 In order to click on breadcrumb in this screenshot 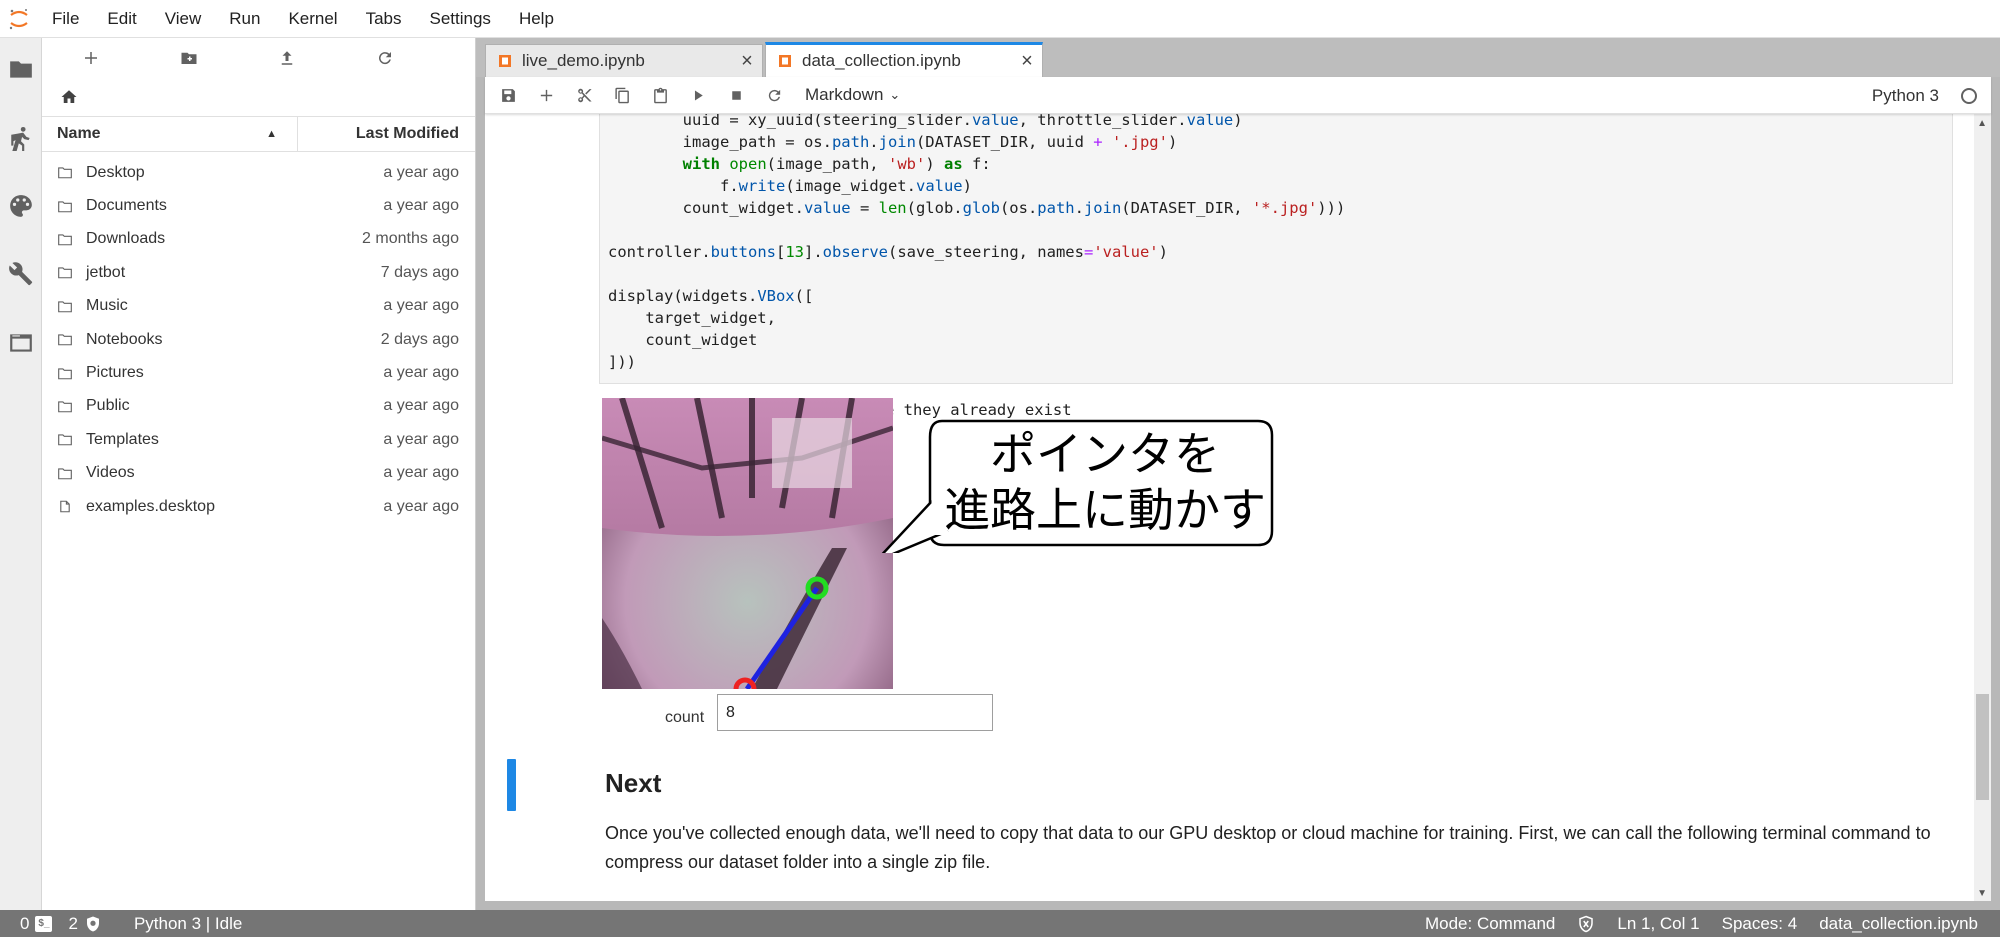, I will do `click(258, 97)`.